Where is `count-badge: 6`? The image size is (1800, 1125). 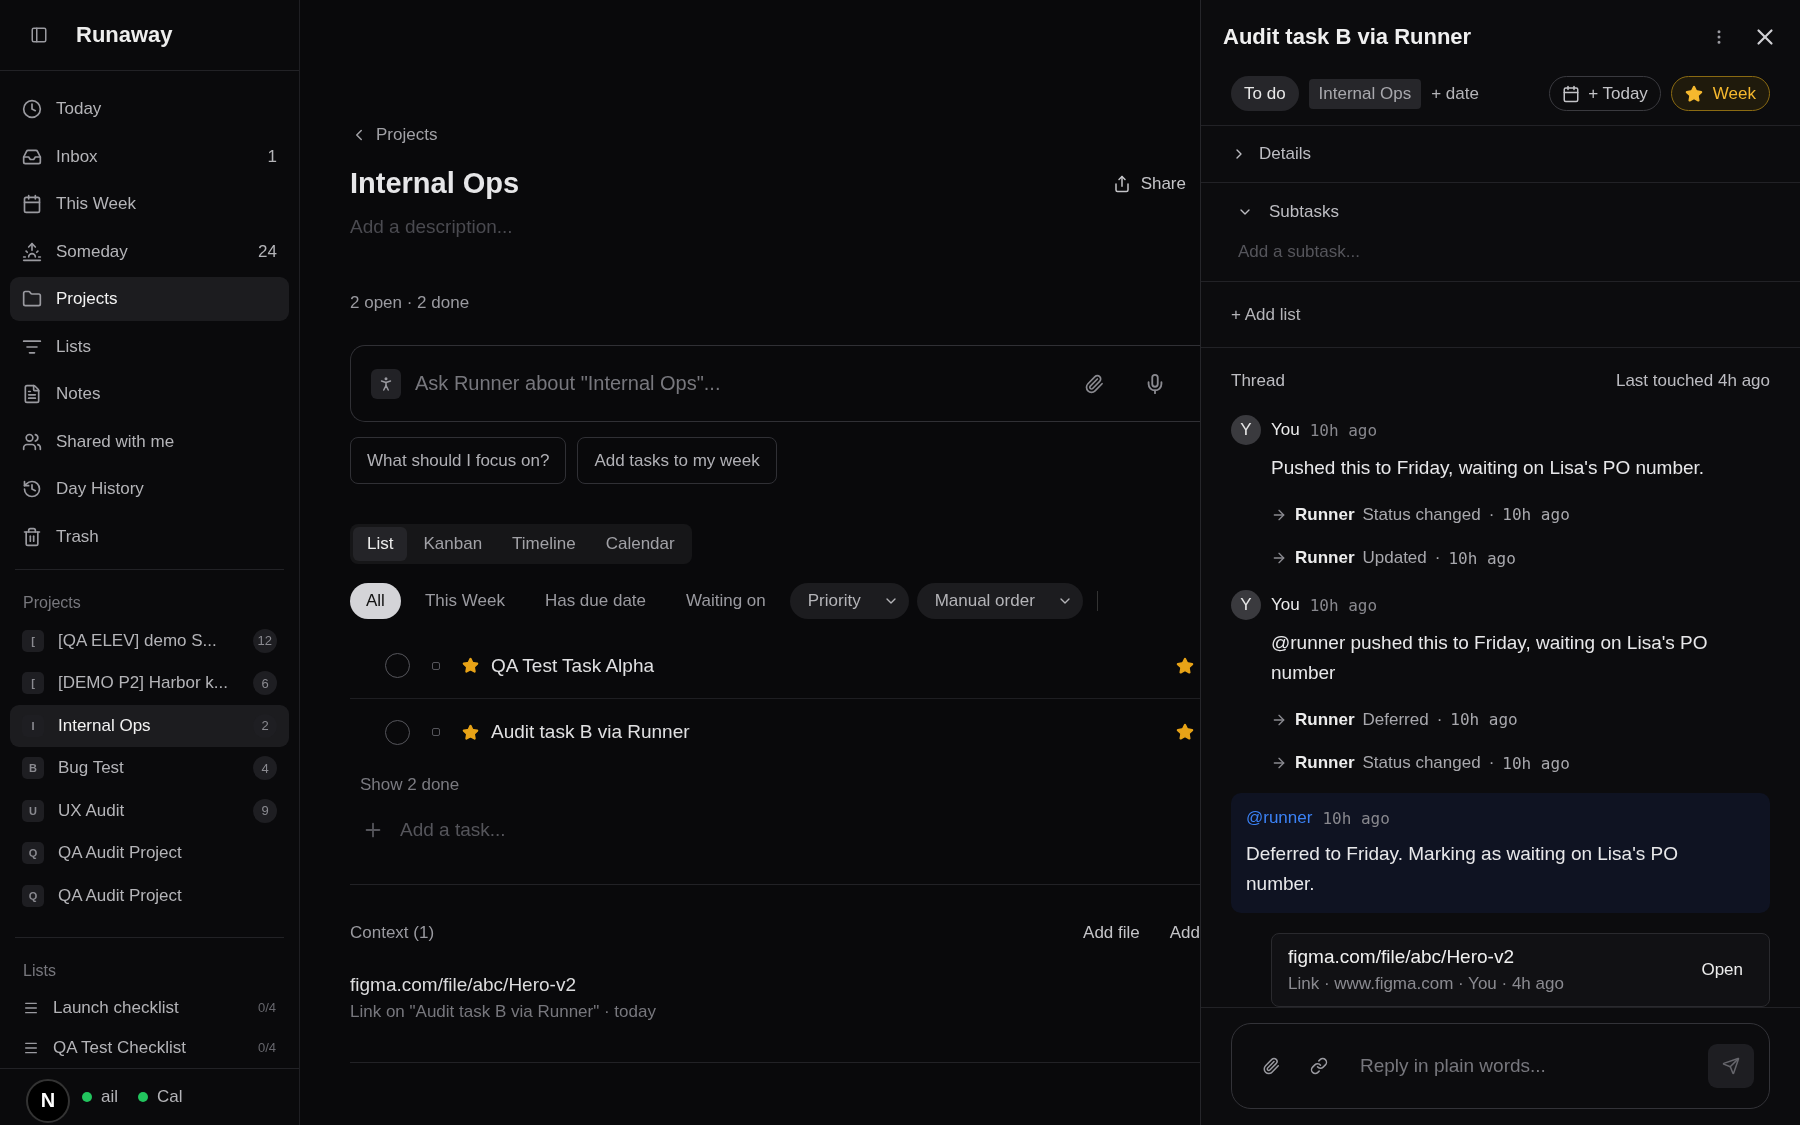 count-badge: 6 is located at coordinates (265, 683).